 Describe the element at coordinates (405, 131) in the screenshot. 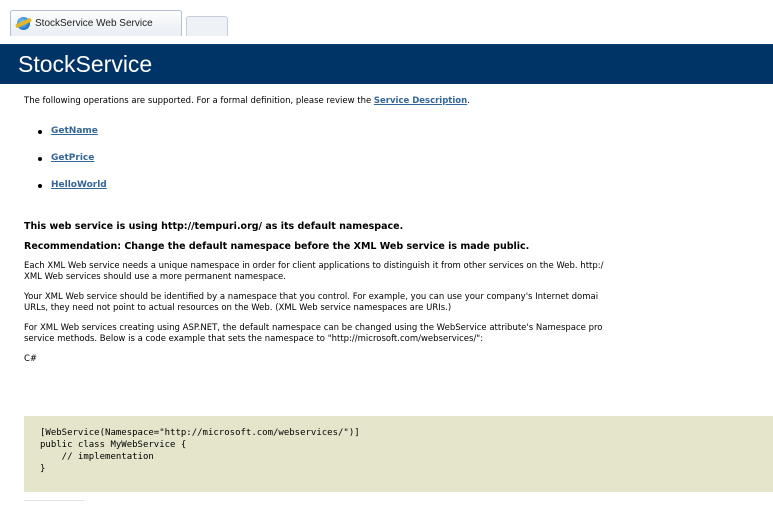

I see `list-item: GetName` at that location.